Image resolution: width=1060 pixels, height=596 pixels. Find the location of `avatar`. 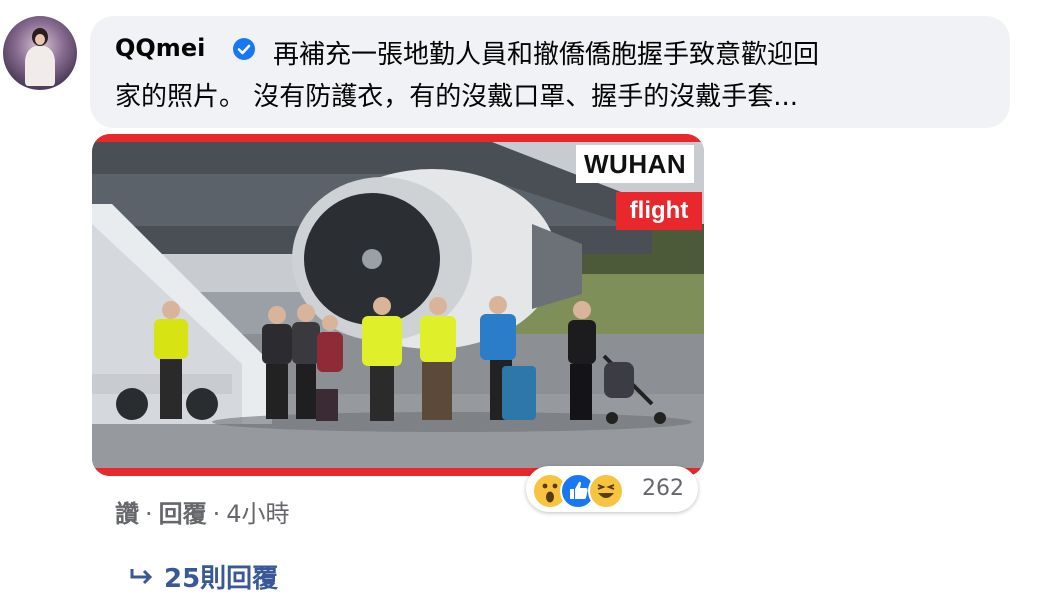

avatar is located at coordinates (40, 53).